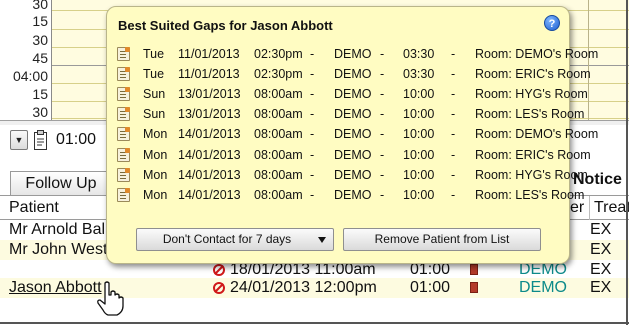  I want to click on gap-room: Room: ERIC's Room, so click(533, 154).